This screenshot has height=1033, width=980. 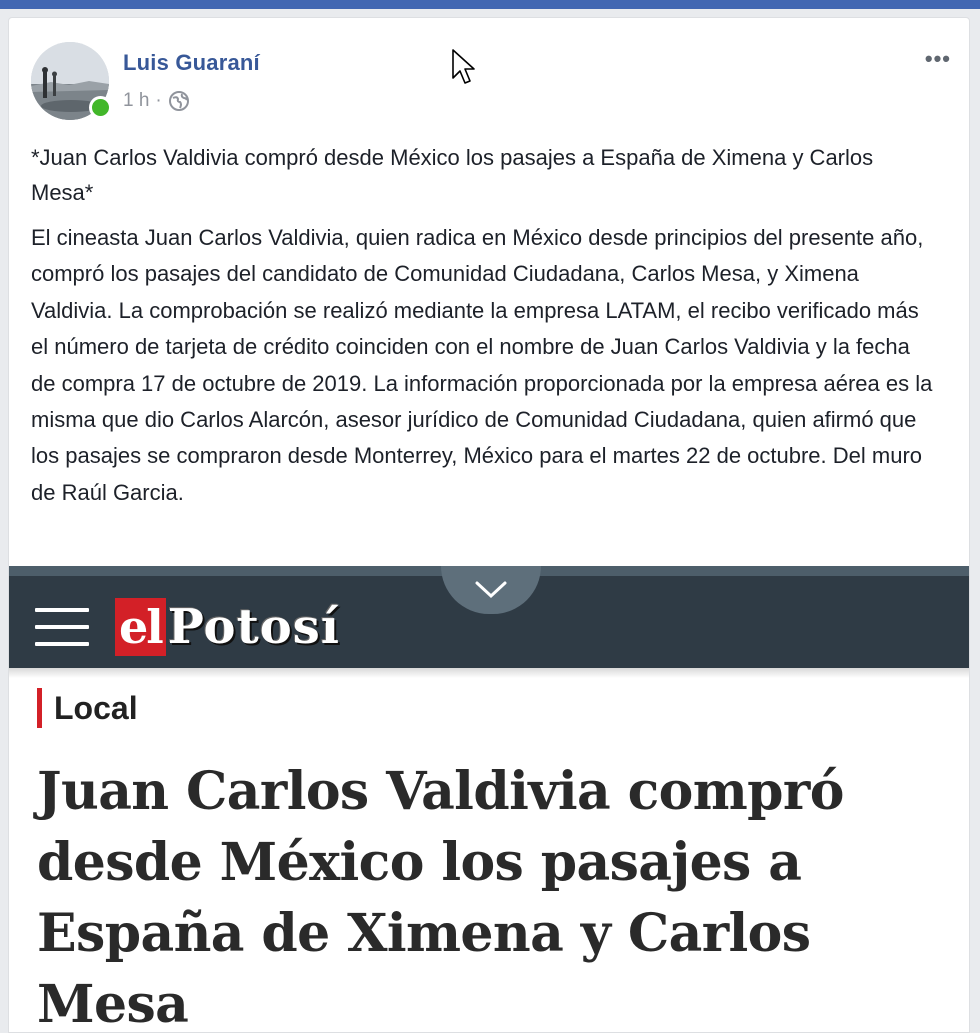 What do you see at coordinates (62, 628) in the screenshot?
I see `hamburger-menu-icon` at bounding box center [62, 628].